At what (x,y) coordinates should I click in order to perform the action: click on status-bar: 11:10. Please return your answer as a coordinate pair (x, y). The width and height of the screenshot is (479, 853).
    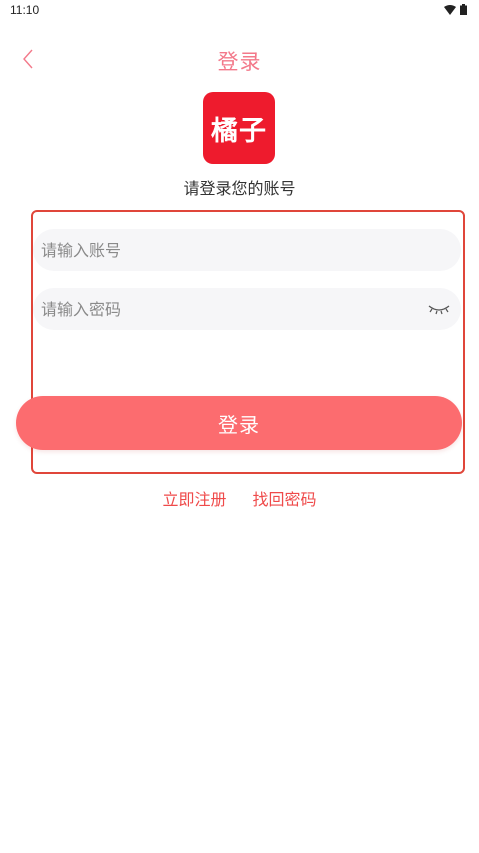
    Looking at the image, I should click on (239, 11).